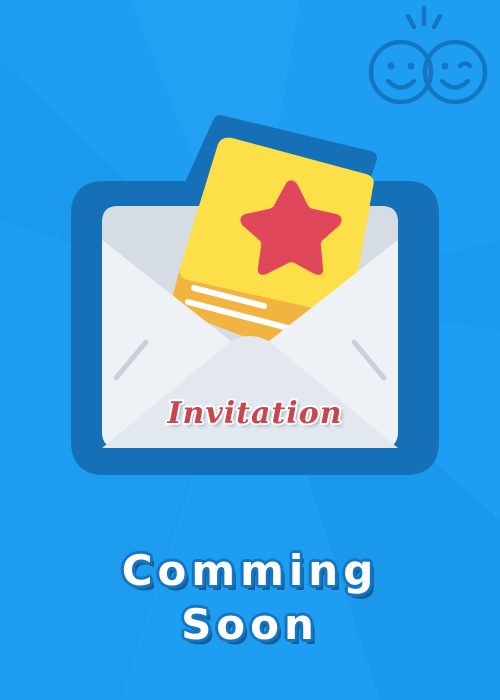  Describe the element at coordinates (428, 55) in the screenshot. I see `two-smiling-faces-icon` at that location.